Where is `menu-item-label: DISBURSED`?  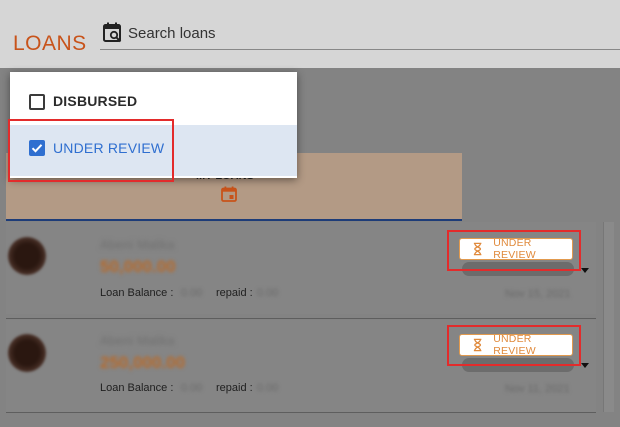
menu-item-label: DISBURSED is located at coordinates (95, 101).